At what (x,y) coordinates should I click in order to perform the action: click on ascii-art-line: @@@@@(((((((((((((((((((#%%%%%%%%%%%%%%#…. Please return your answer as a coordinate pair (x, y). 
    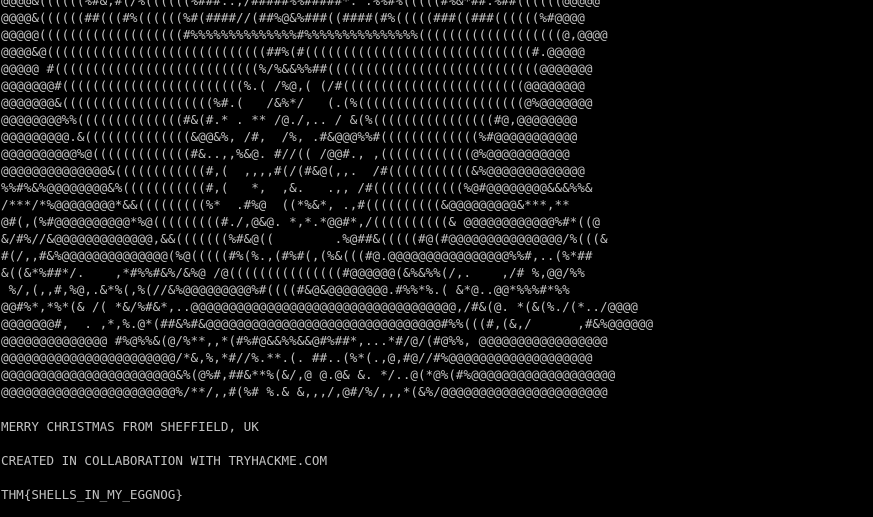
    Looking at the image, I should click on (304, 34).